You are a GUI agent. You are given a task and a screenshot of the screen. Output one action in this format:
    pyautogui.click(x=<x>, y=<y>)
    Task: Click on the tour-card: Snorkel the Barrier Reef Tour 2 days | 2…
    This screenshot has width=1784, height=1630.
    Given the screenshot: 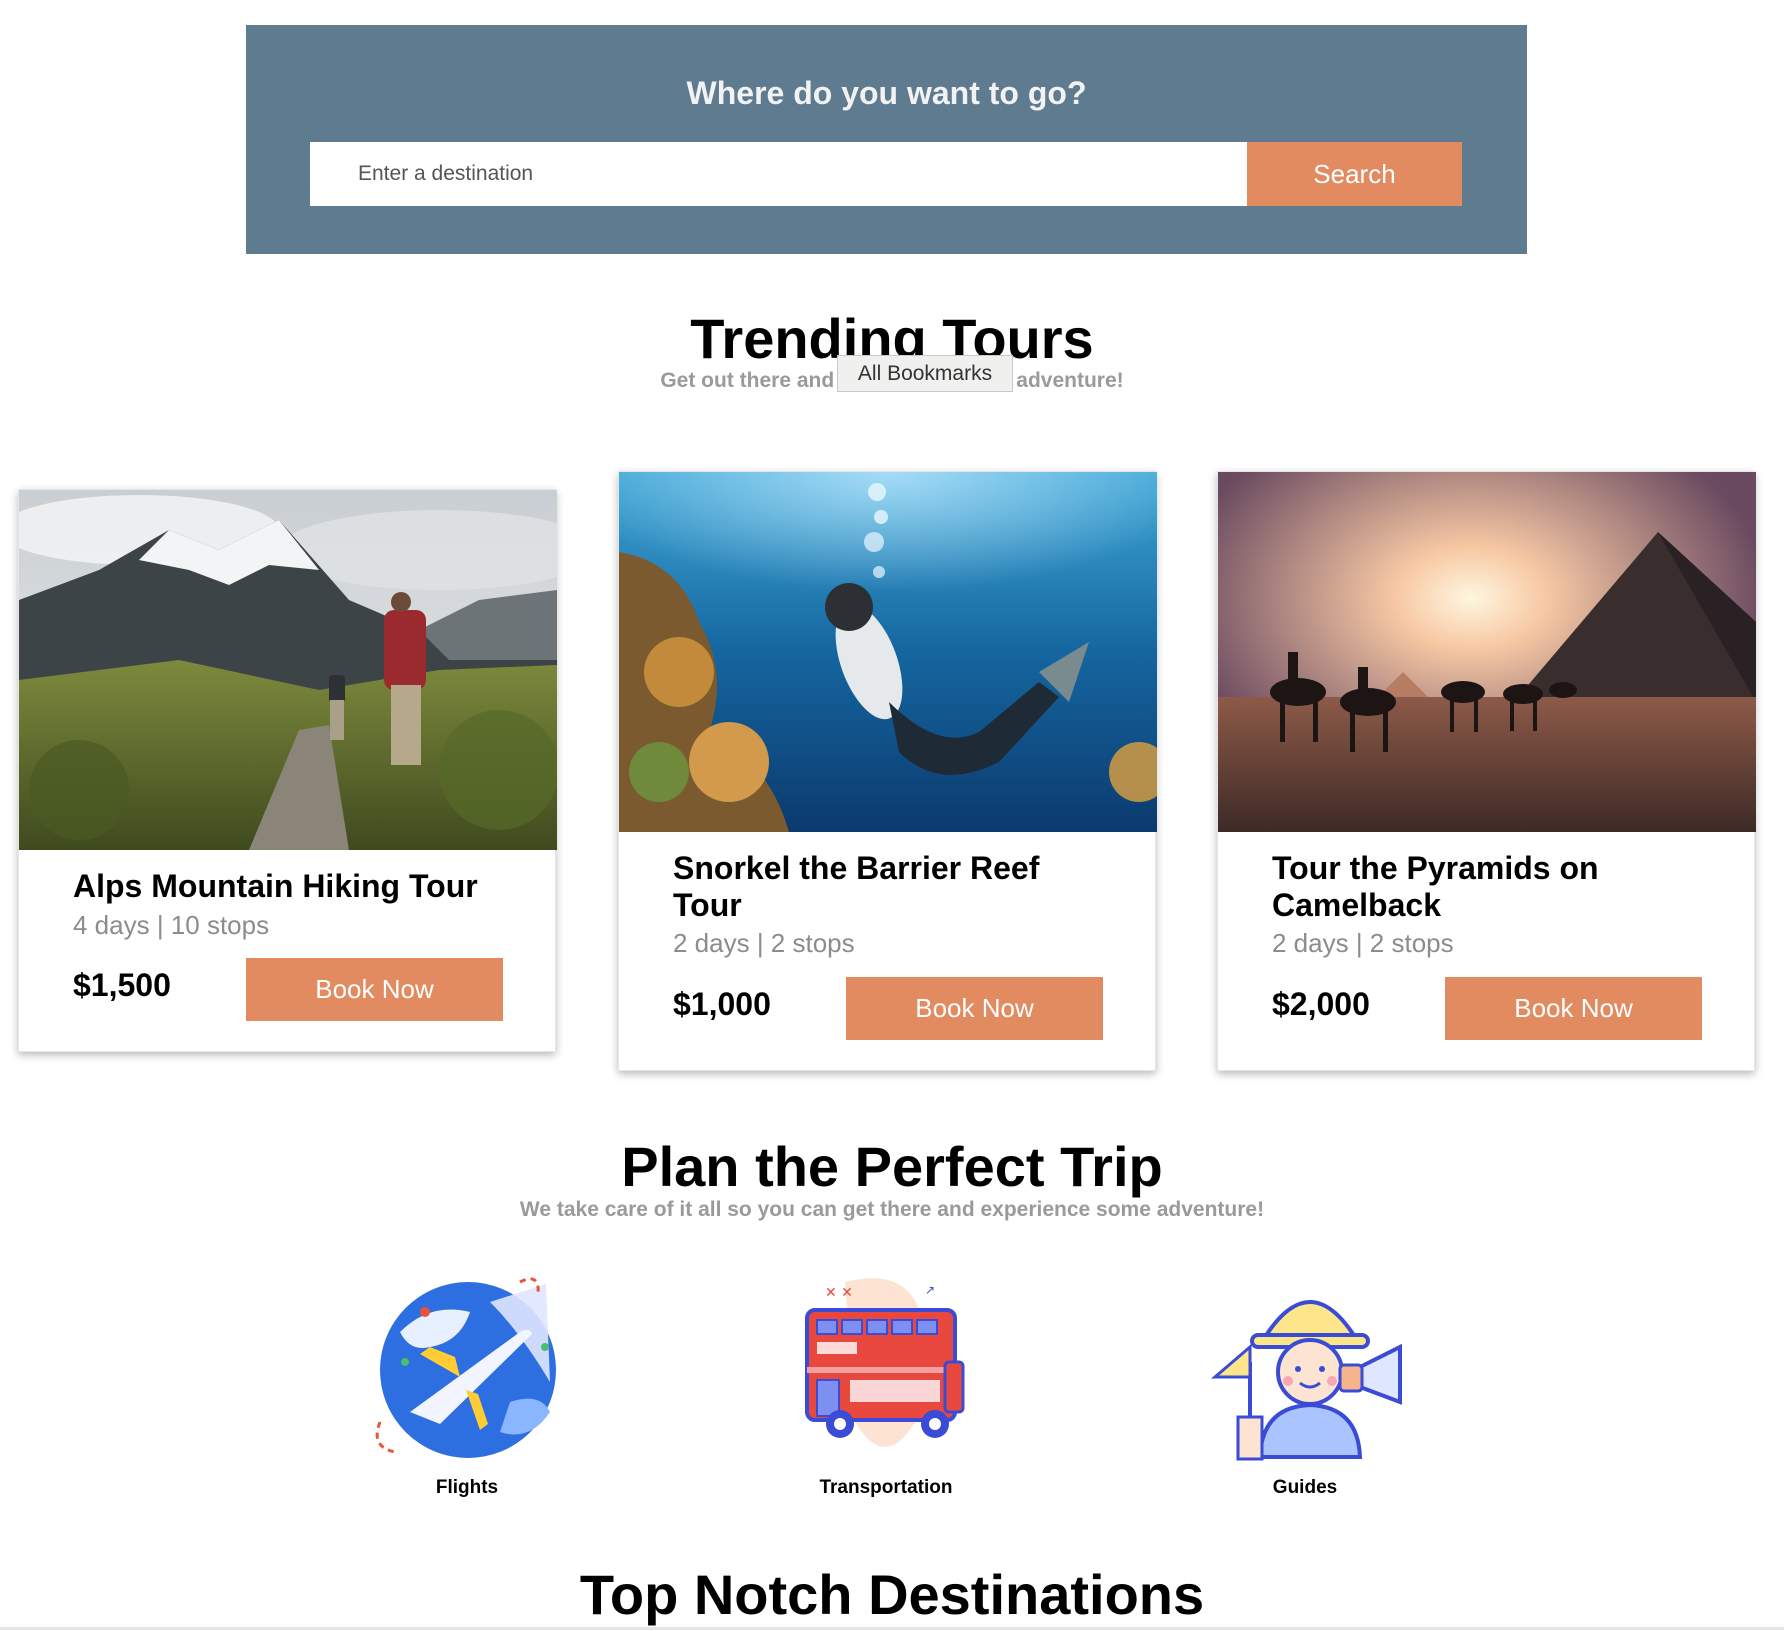 What is the action you would take?
    pyautogui.click(x=887, y=771)
    